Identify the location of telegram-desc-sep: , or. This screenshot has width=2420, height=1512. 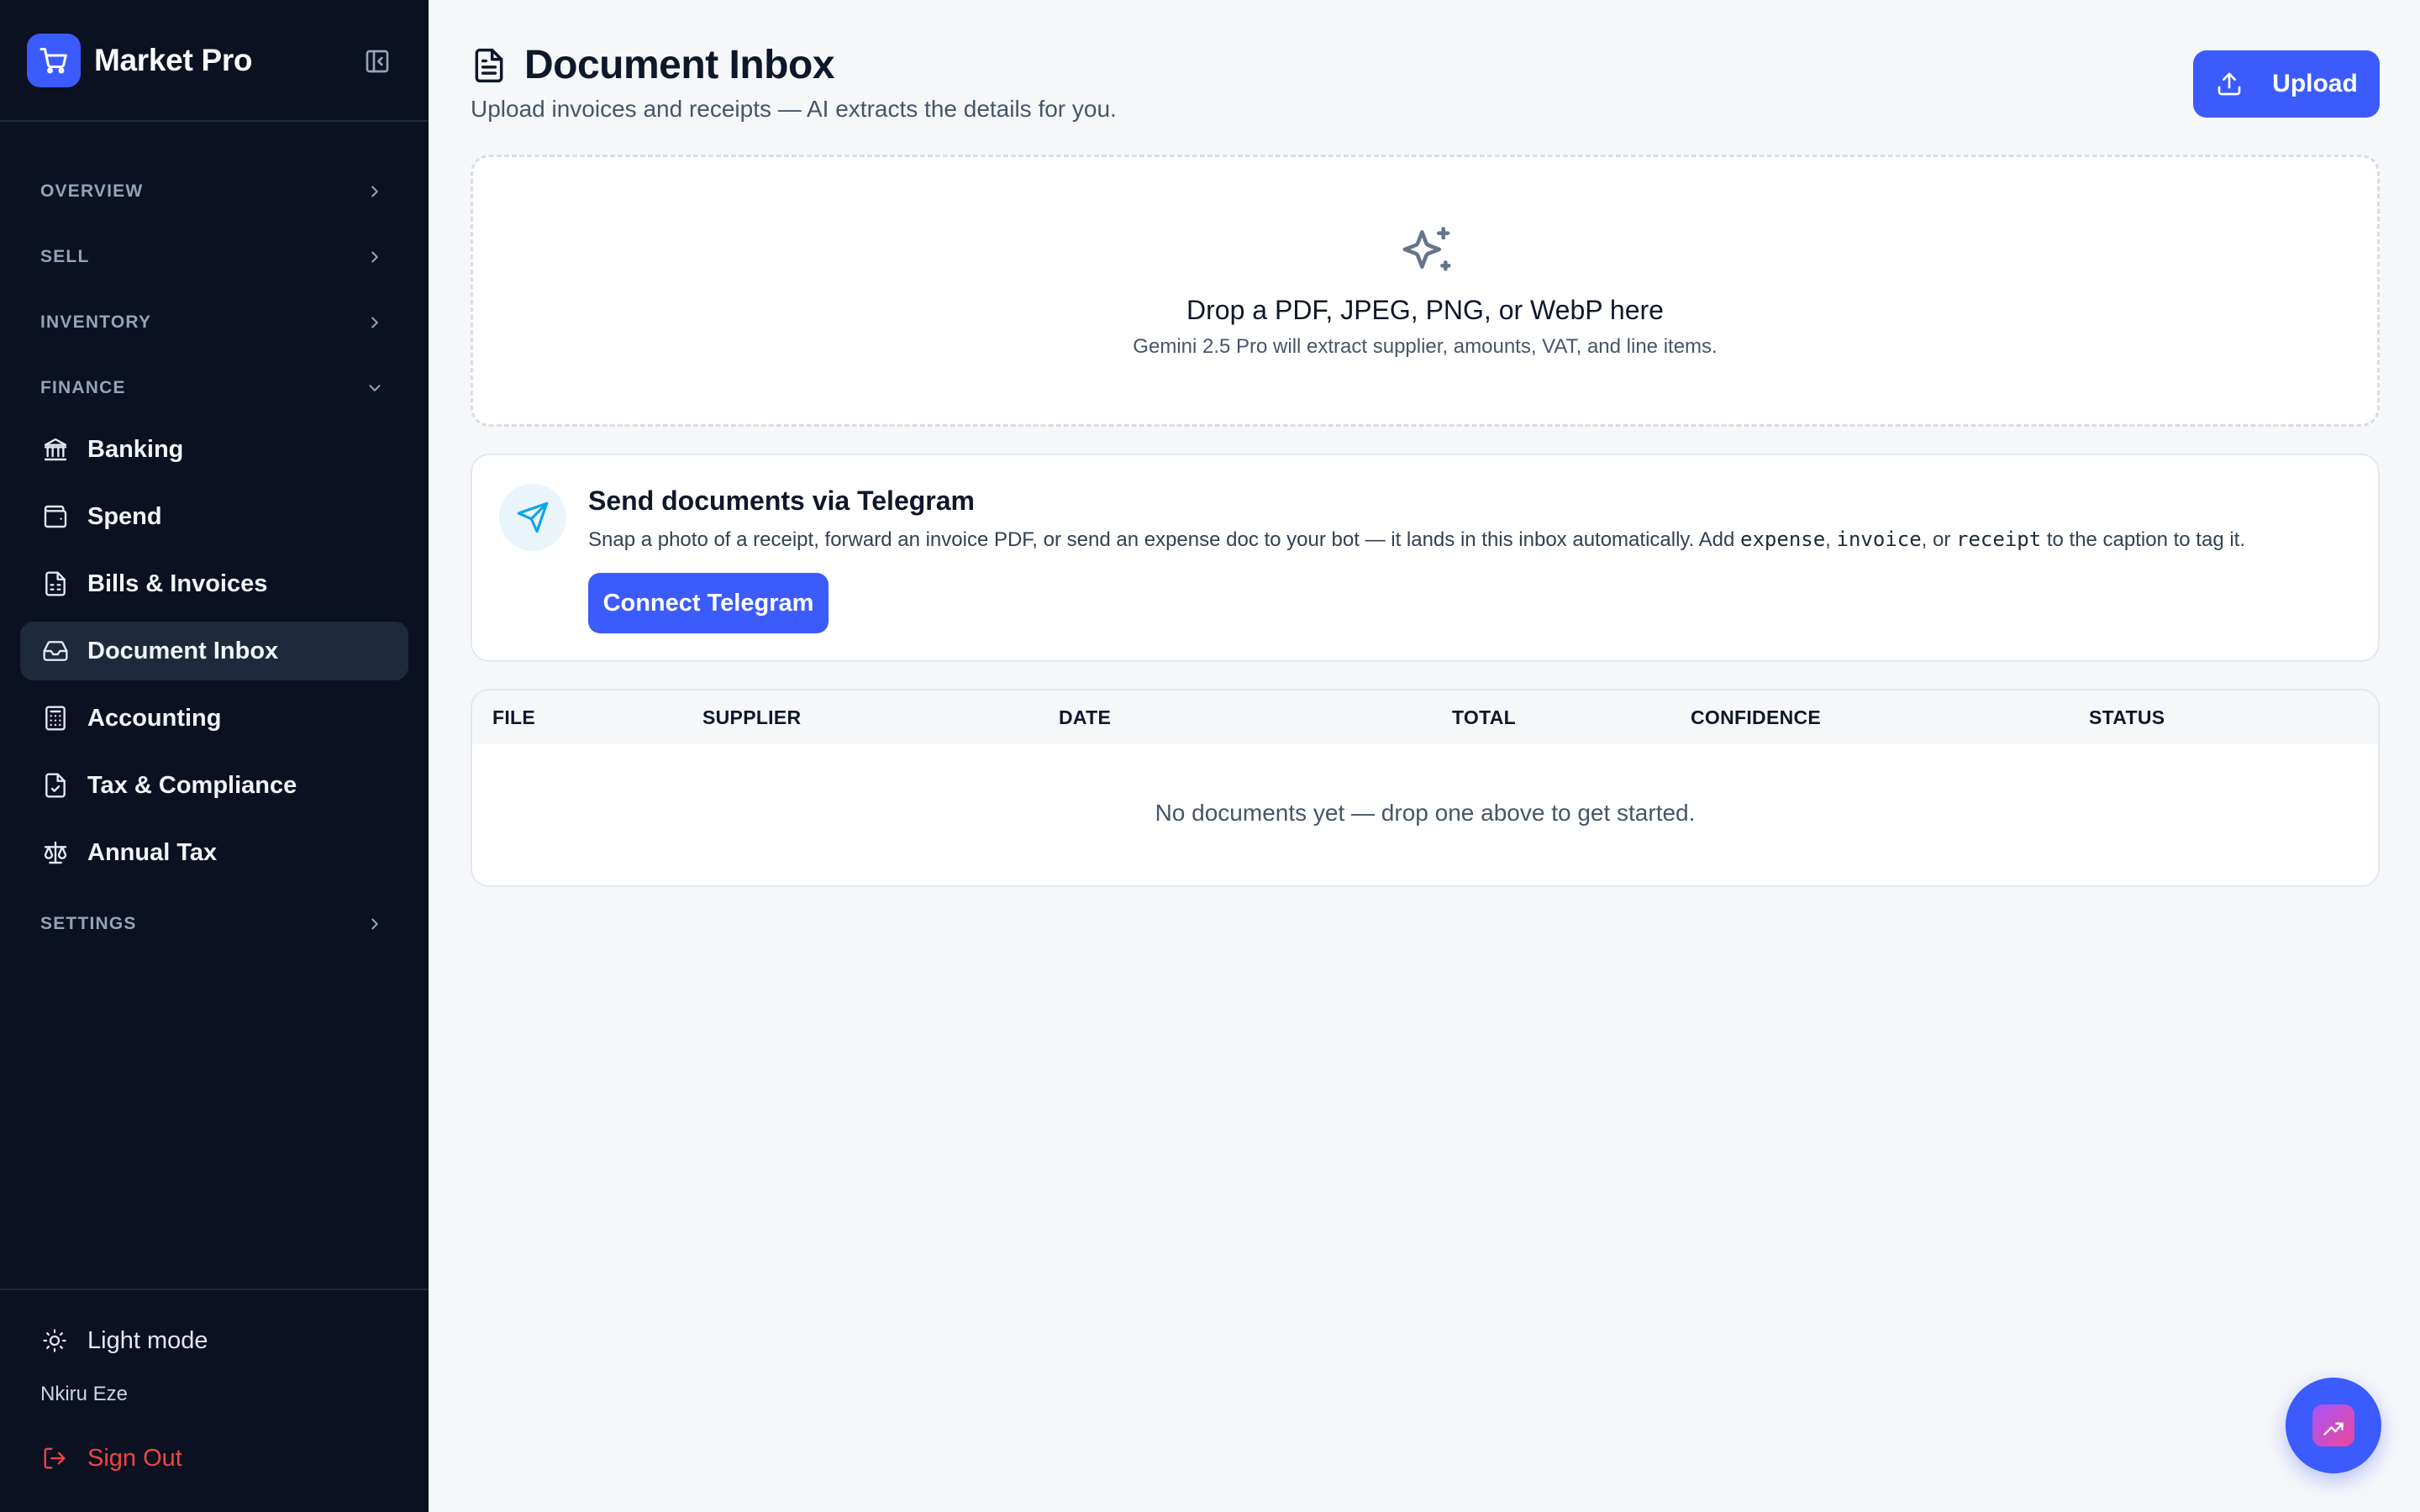
(1939, 539).